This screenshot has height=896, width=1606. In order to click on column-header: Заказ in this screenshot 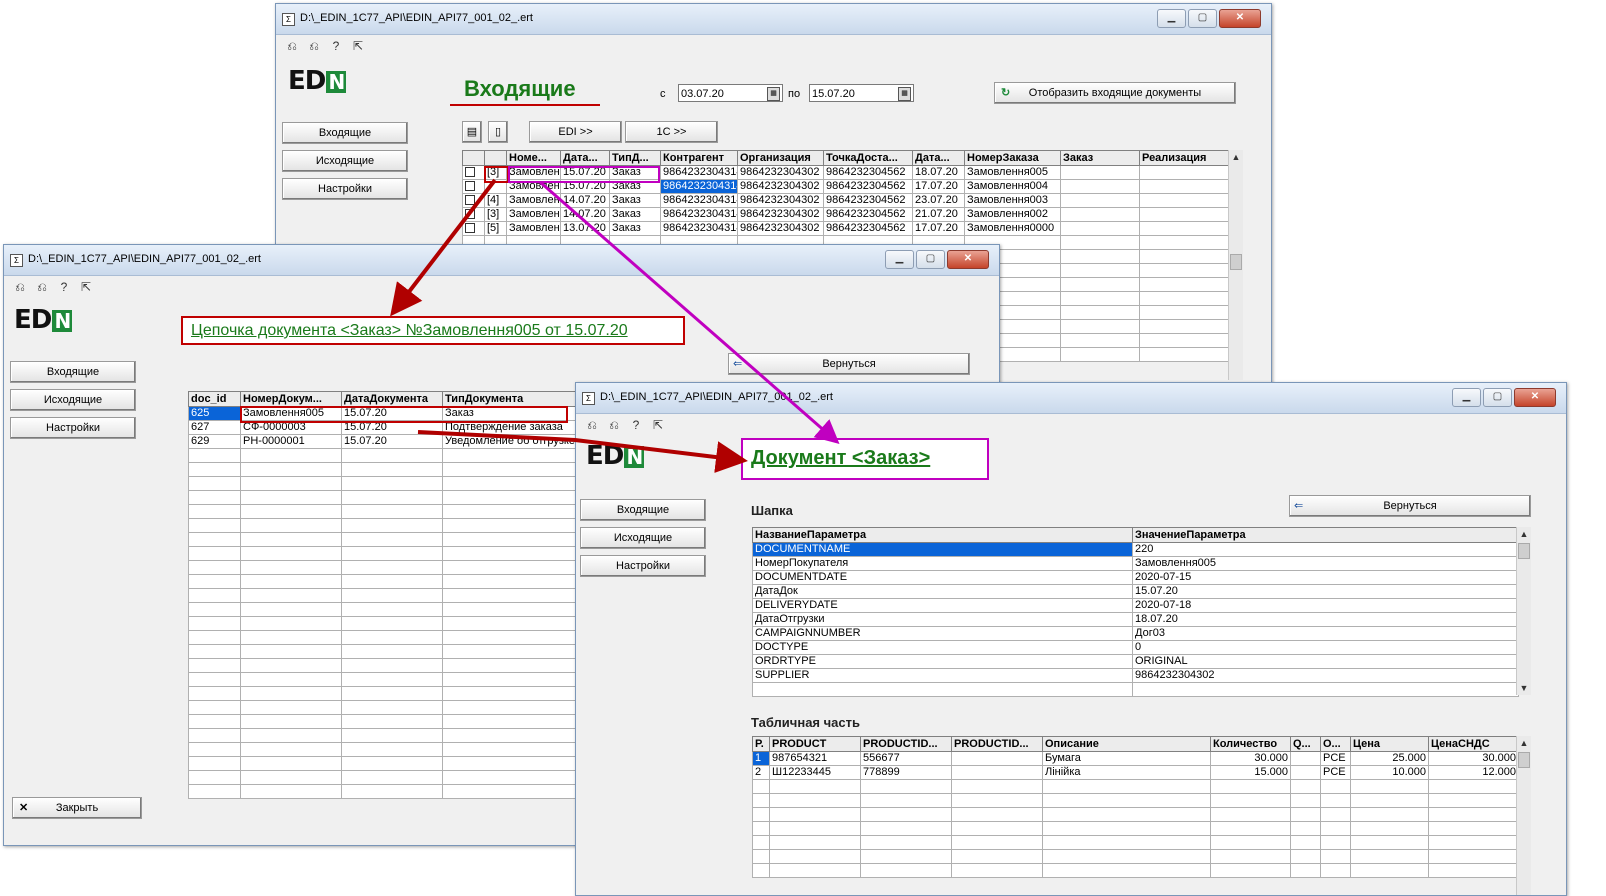, I will do `click(1100, 158)`.